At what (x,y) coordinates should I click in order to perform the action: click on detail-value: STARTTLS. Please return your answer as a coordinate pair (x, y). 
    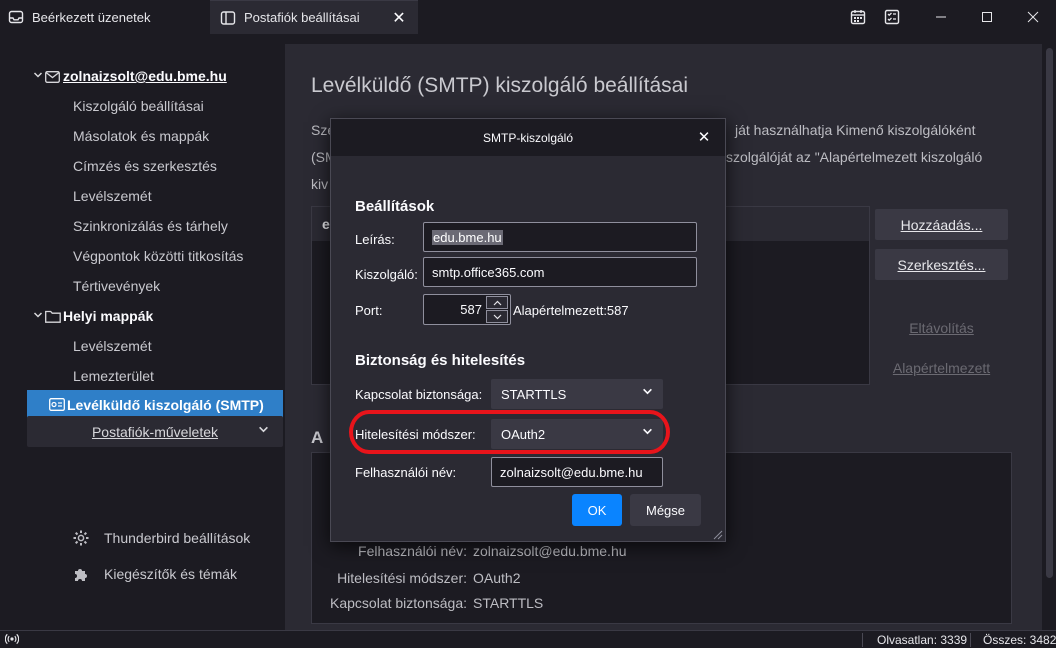
    Looking at the image, I should click on (508, 603).